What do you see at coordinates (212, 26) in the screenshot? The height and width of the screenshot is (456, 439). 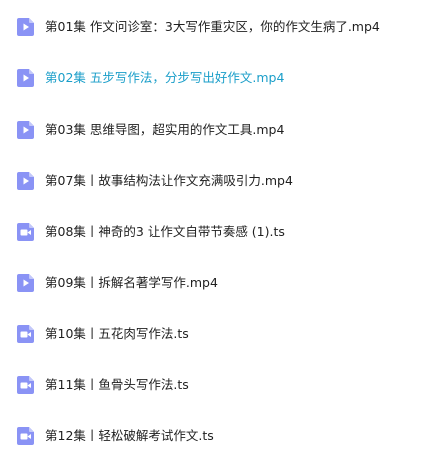 I see `file-name: 第01集 作文问诊室：3大写作重灾区，你的作文生病了.mp4` at bounding box center [212, 26].